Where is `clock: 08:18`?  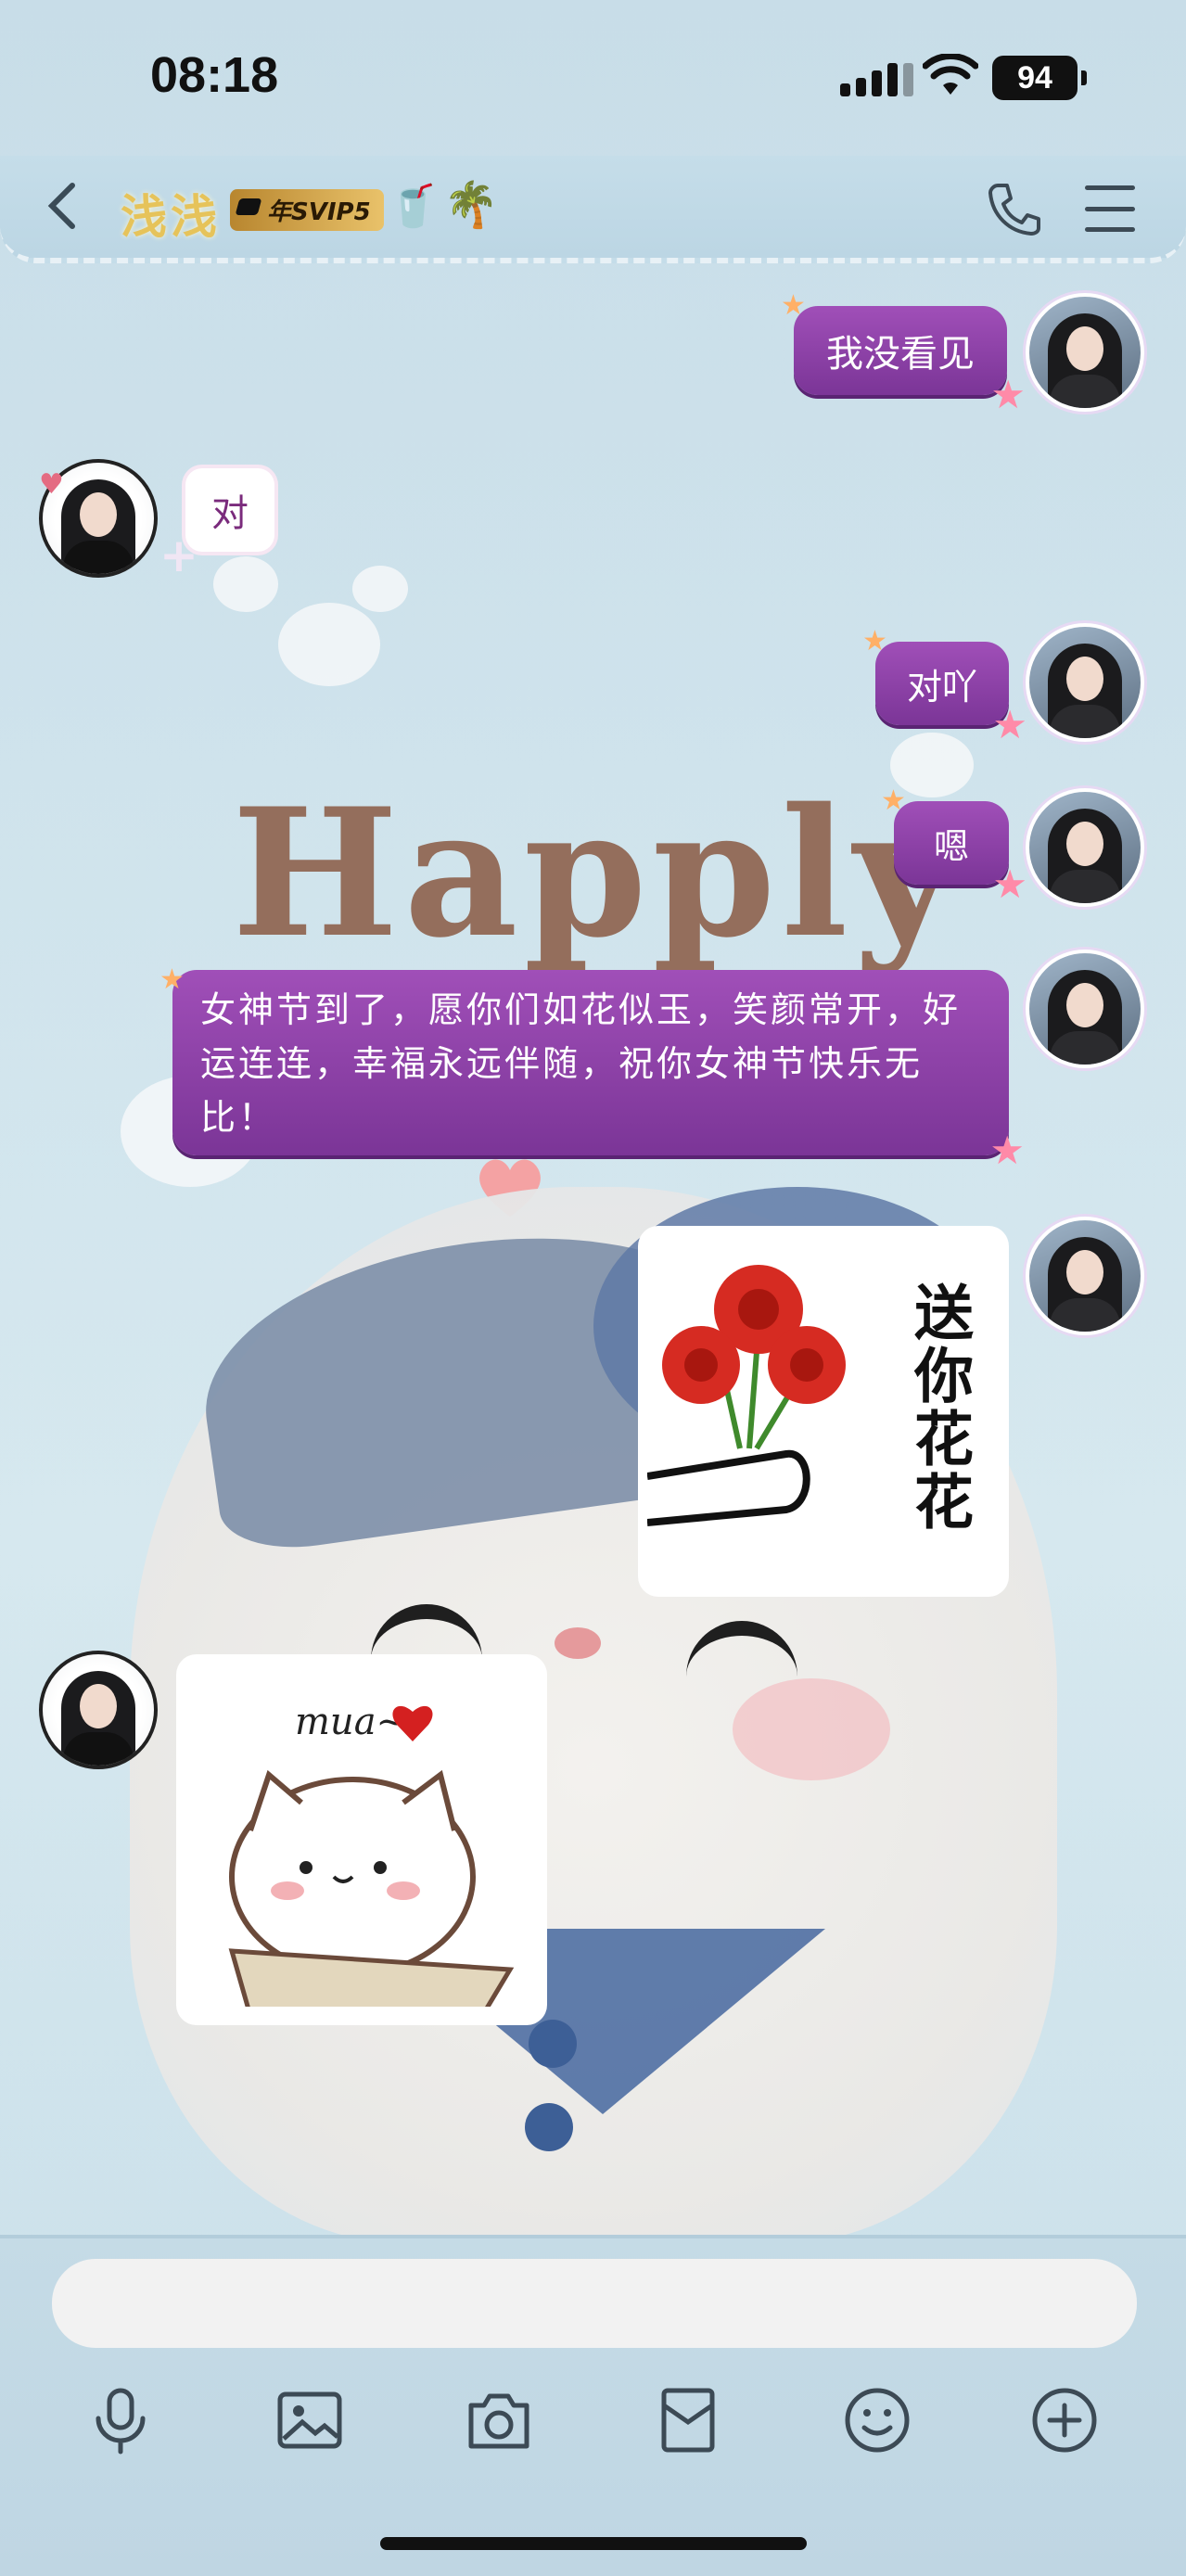 clock: 08:18 is located at coordinates (214, 75).